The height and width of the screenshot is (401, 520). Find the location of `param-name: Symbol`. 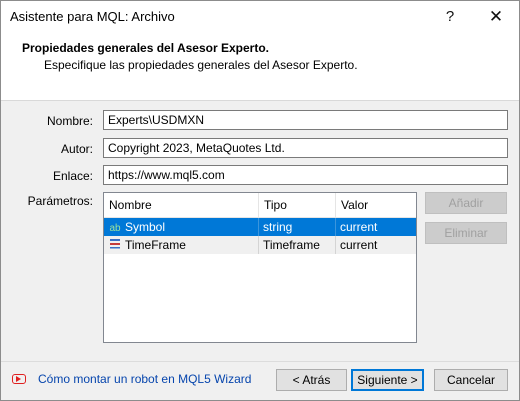

param-name: Symbol is located at coordinates (145, 227).